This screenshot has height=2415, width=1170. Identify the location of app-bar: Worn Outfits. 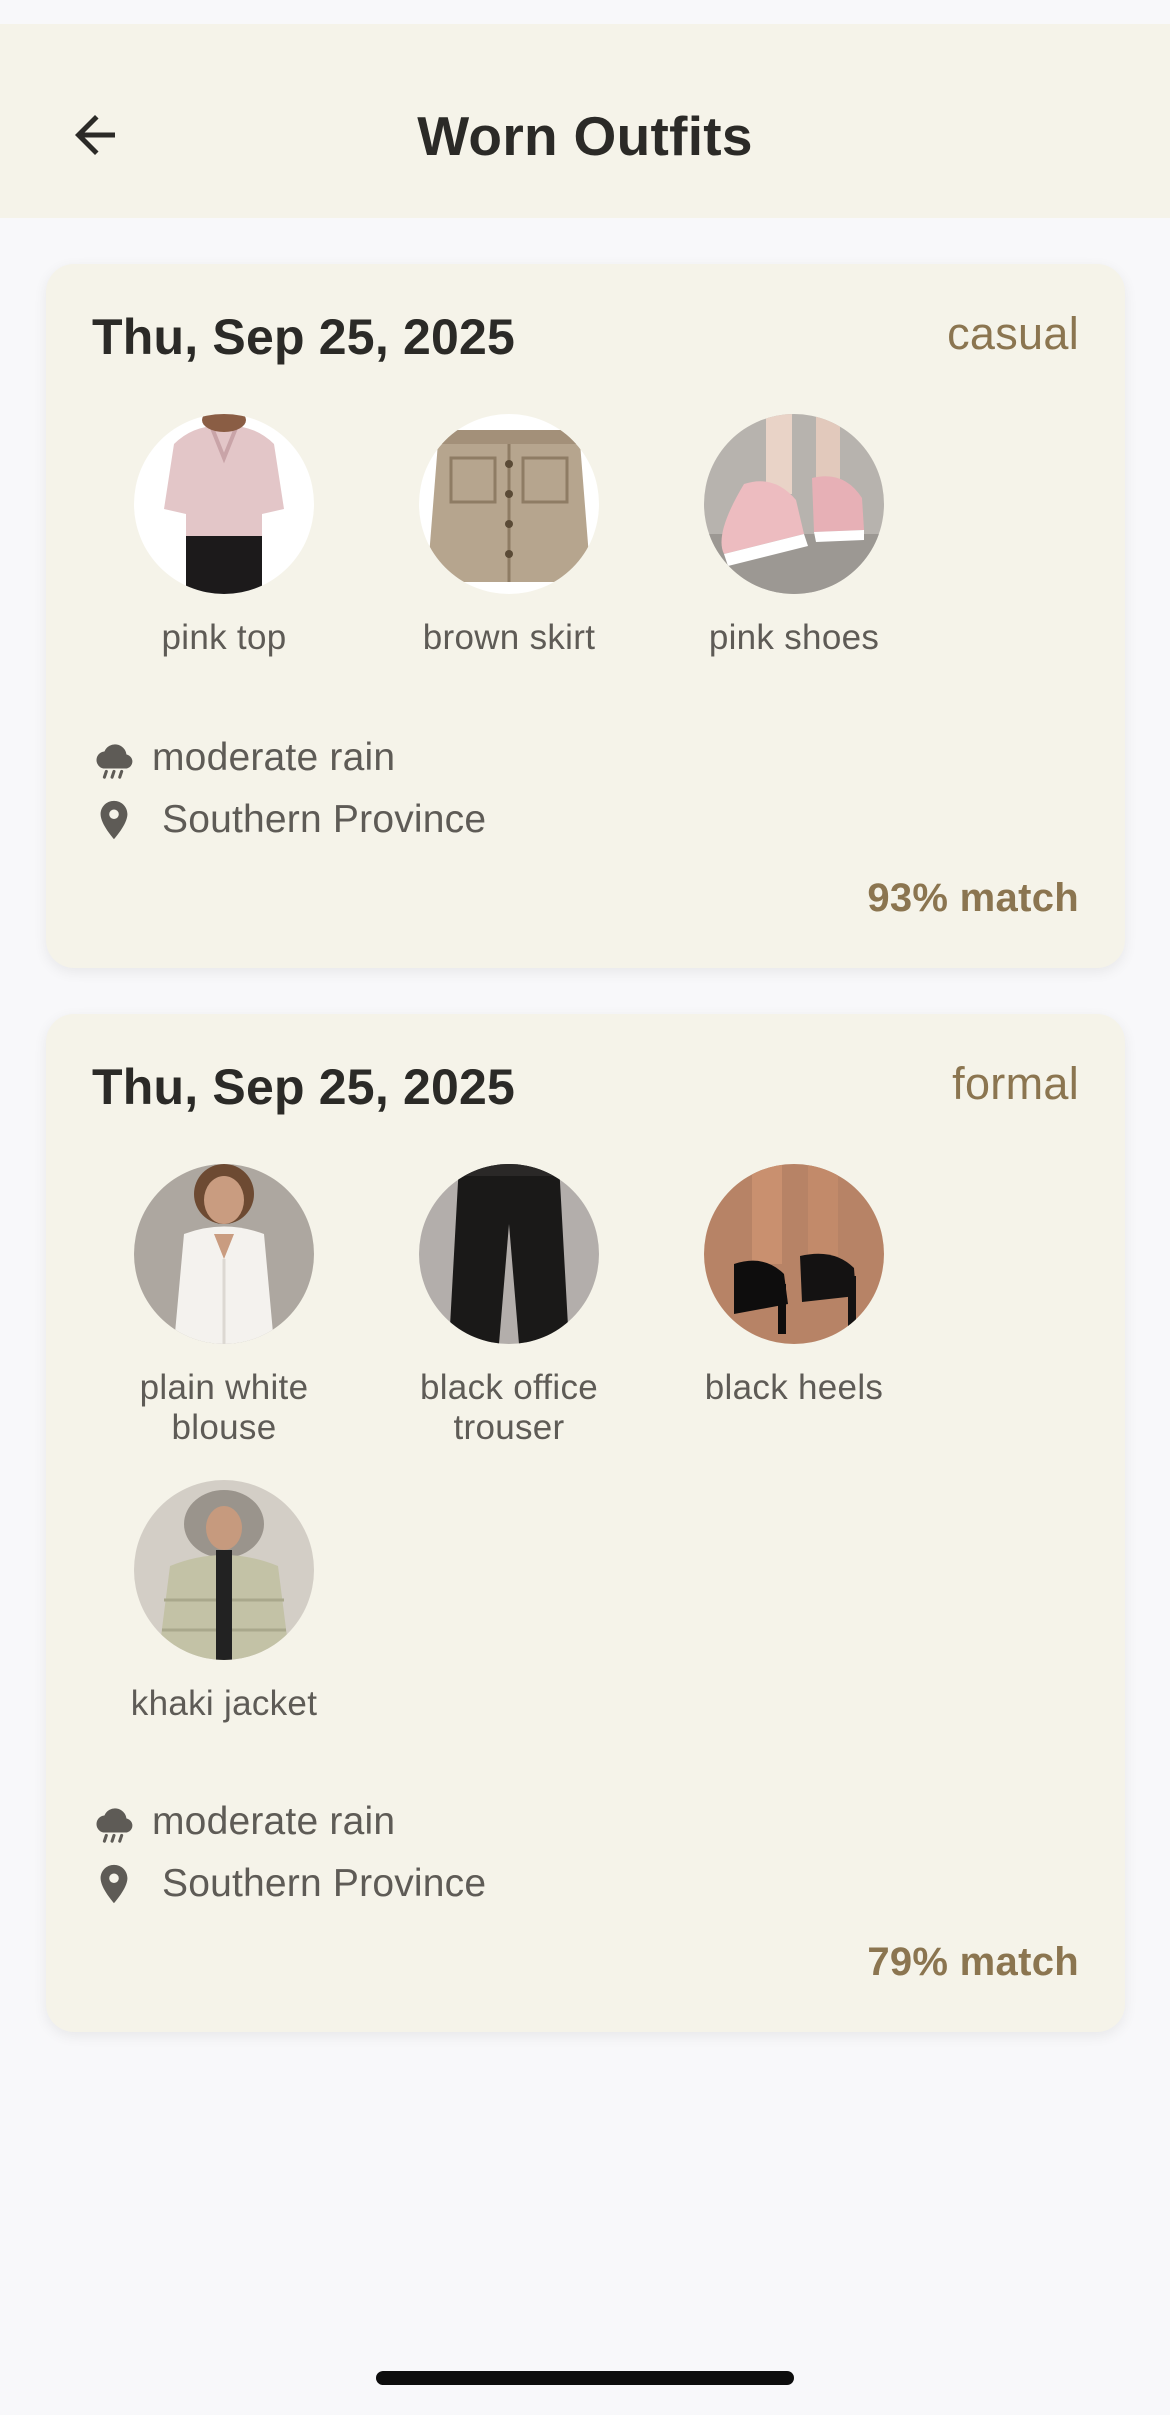
(585, 121).